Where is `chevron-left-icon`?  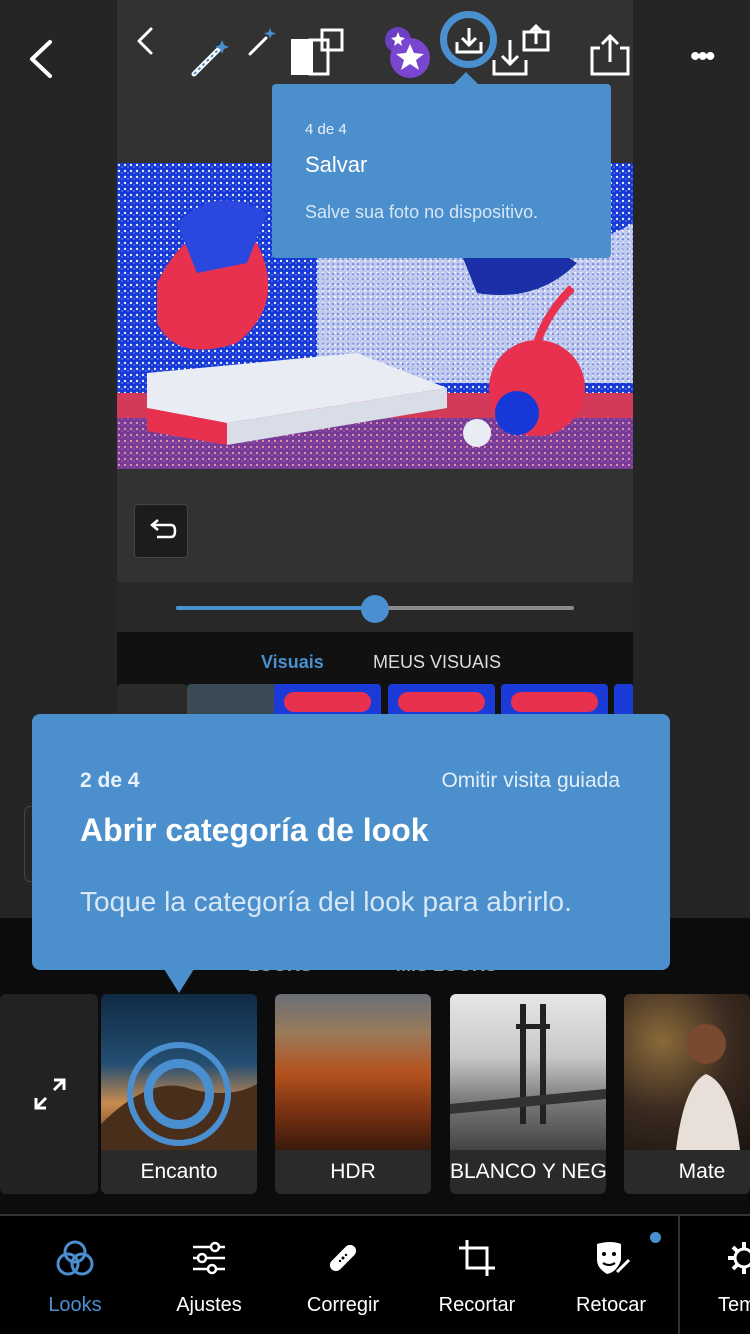 chevron-left-icon is located at coordinates (145, 41).